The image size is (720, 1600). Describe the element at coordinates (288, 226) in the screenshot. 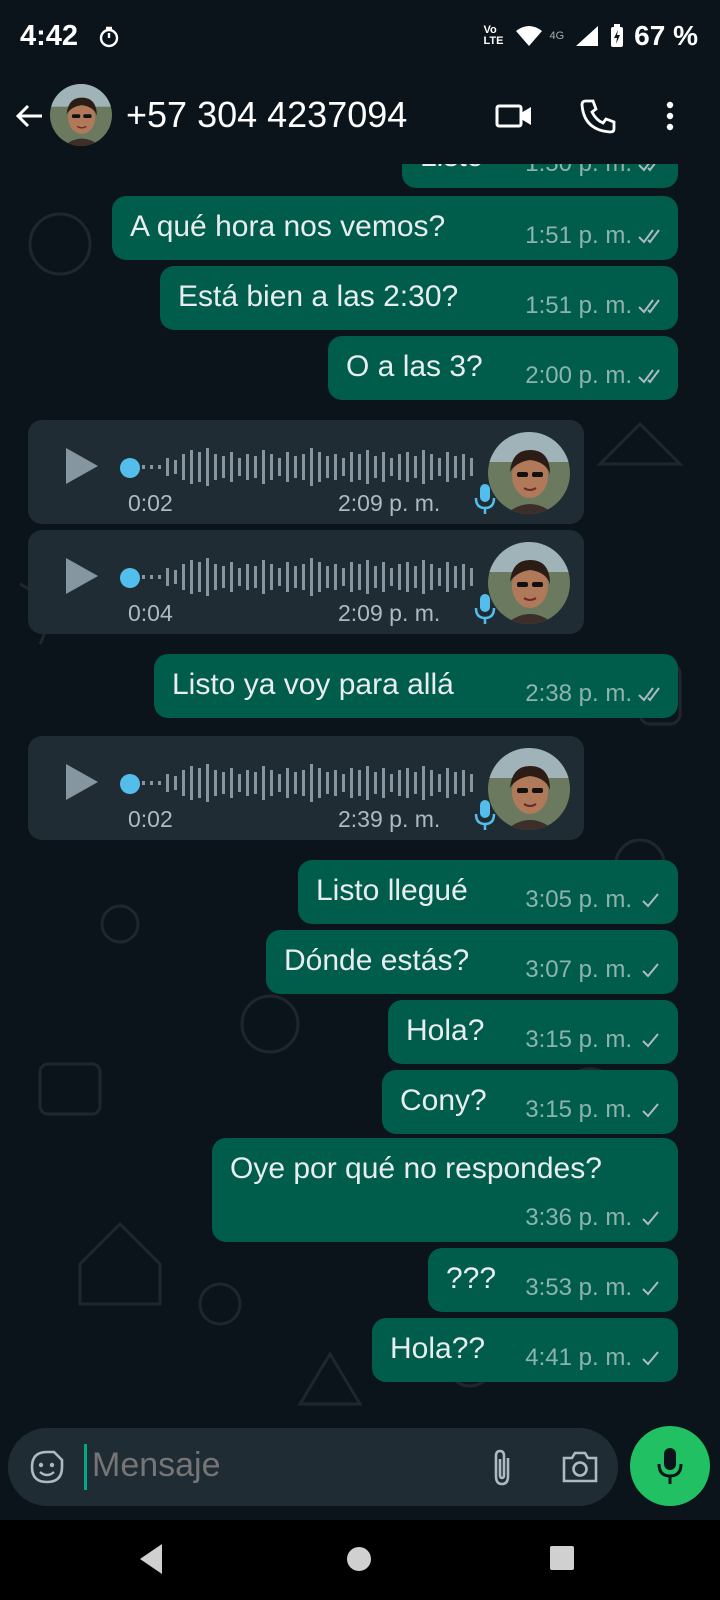

I see `message-text: A qué hora nos vemos?` at that location.